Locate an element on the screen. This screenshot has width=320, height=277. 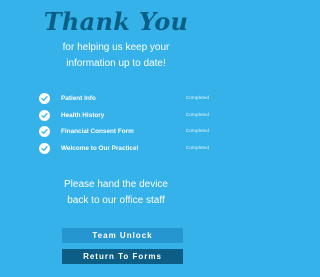
step-label: Financial Consent Form is located at coordinates (97, 132).